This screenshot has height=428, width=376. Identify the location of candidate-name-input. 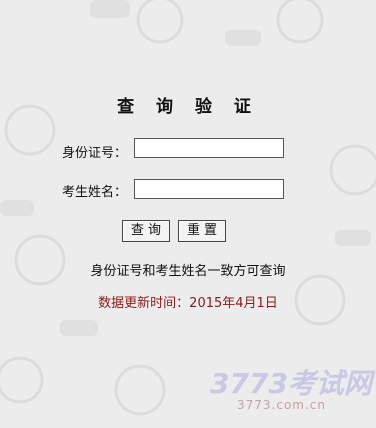
(209, 189).